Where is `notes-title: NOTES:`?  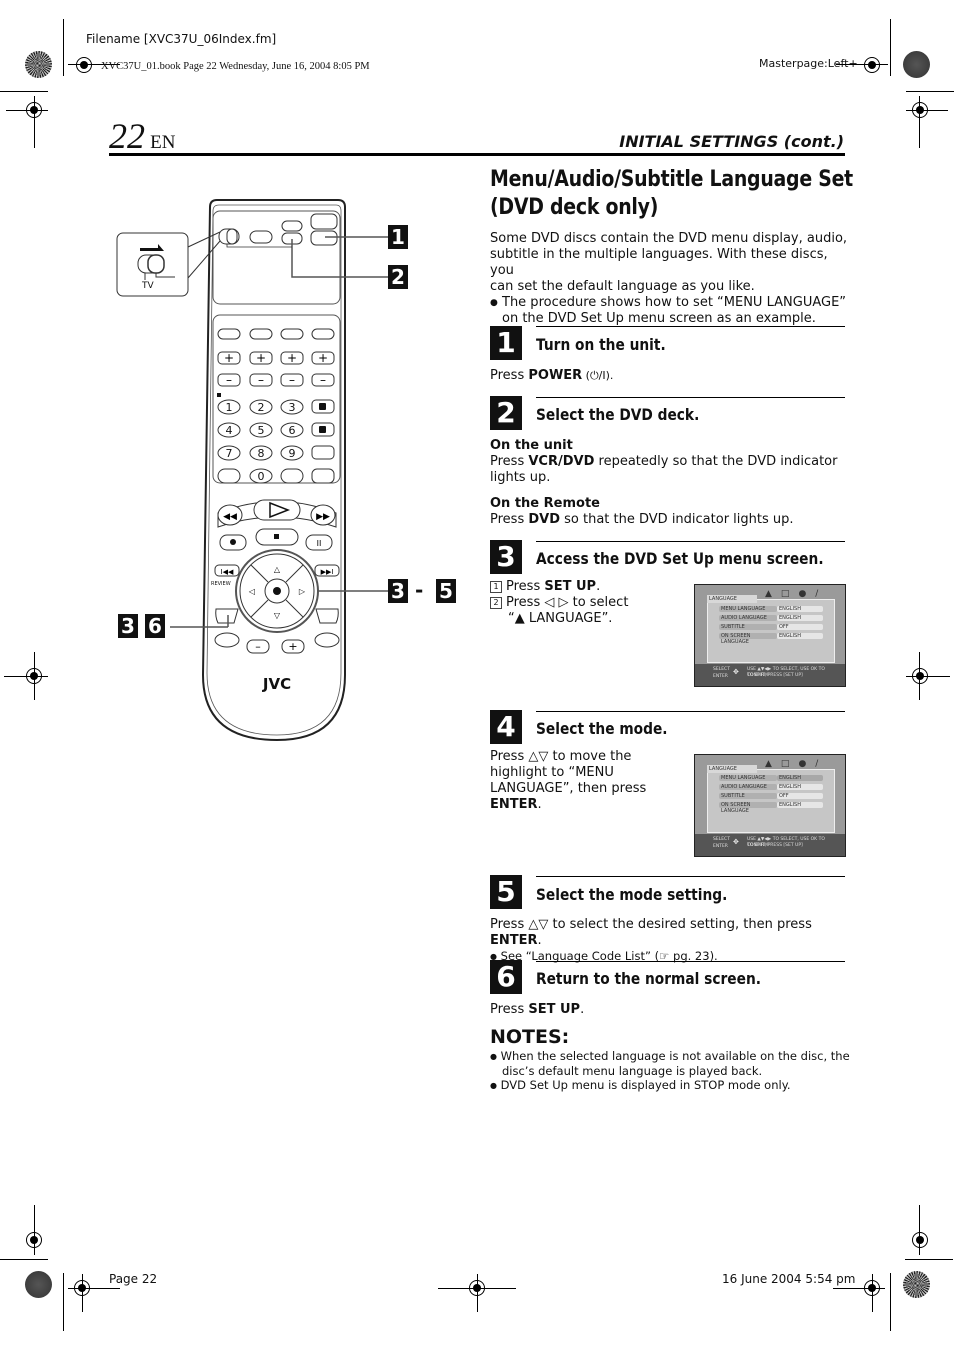
notes-title: NOTES: is located at coordinates (530, 1037).